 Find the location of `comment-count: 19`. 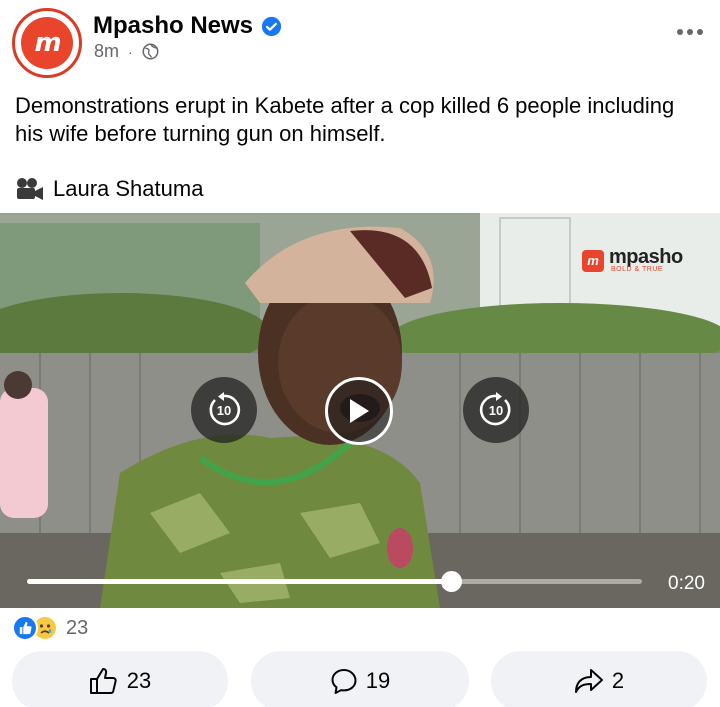

comment-count: 19 is located at coordinates (378, 680).